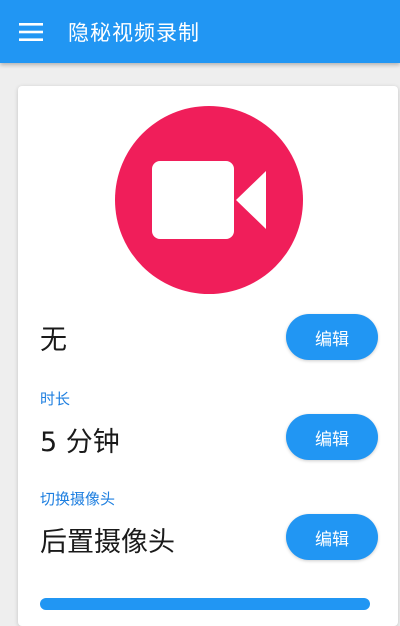 The width and height of the screenshot is (400, 626). I want to click on menu-button, so click(31, 31).